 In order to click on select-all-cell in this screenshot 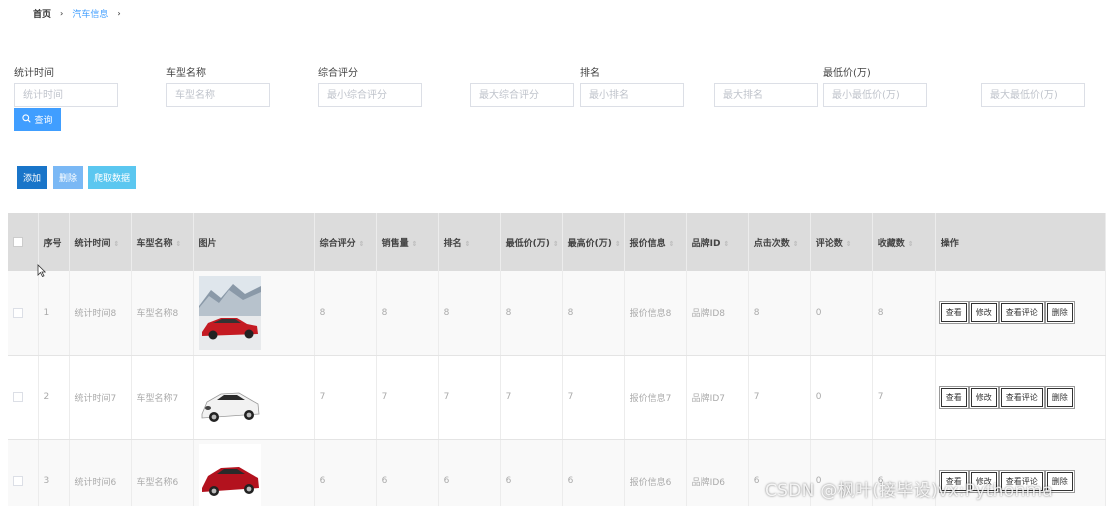, I will do `click(23, 242)`.